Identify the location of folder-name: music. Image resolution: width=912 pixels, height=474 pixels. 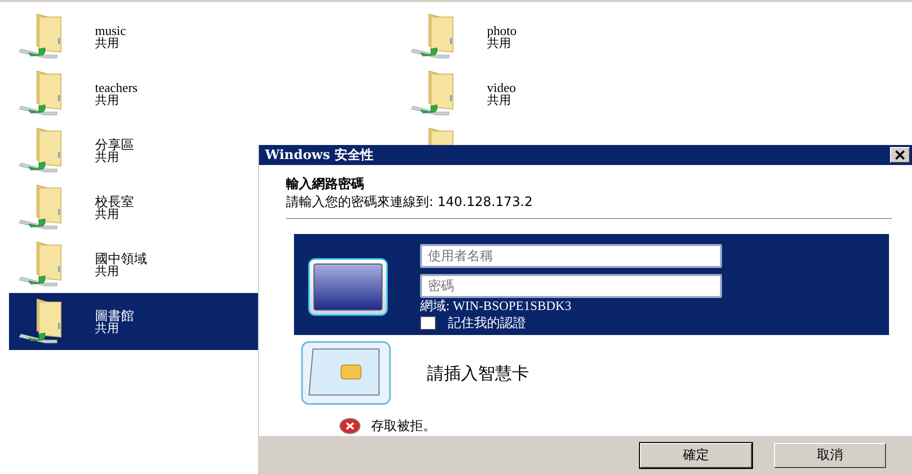
(110, 30).